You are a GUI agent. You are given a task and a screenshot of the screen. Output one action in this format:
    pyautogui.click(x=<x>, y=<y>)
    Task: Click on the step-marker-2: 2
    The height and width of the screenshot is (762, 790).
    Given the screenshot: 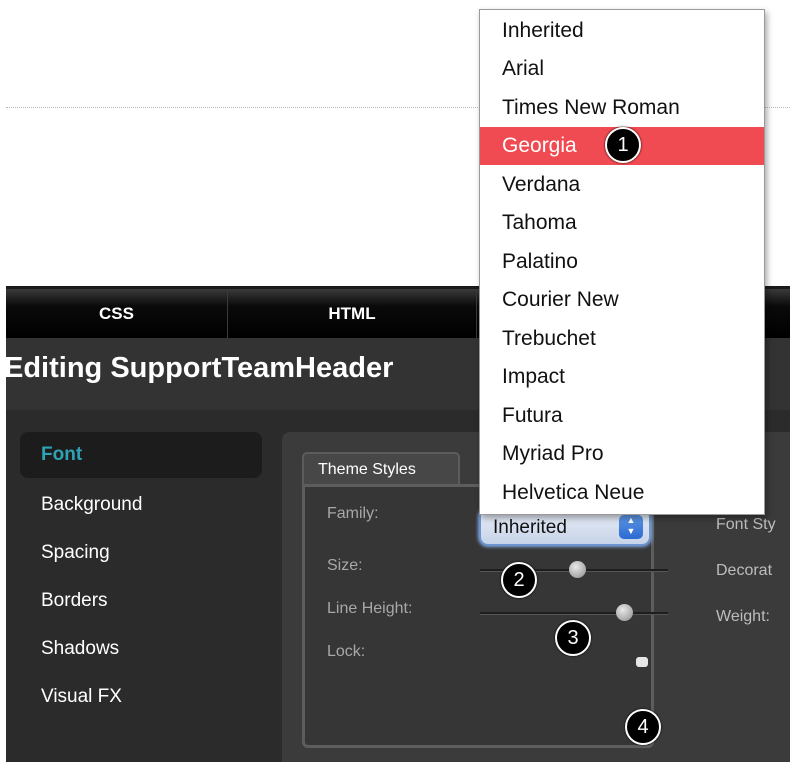 What is the action you would take?
    pyautogui.click(x=519, y=580)
    